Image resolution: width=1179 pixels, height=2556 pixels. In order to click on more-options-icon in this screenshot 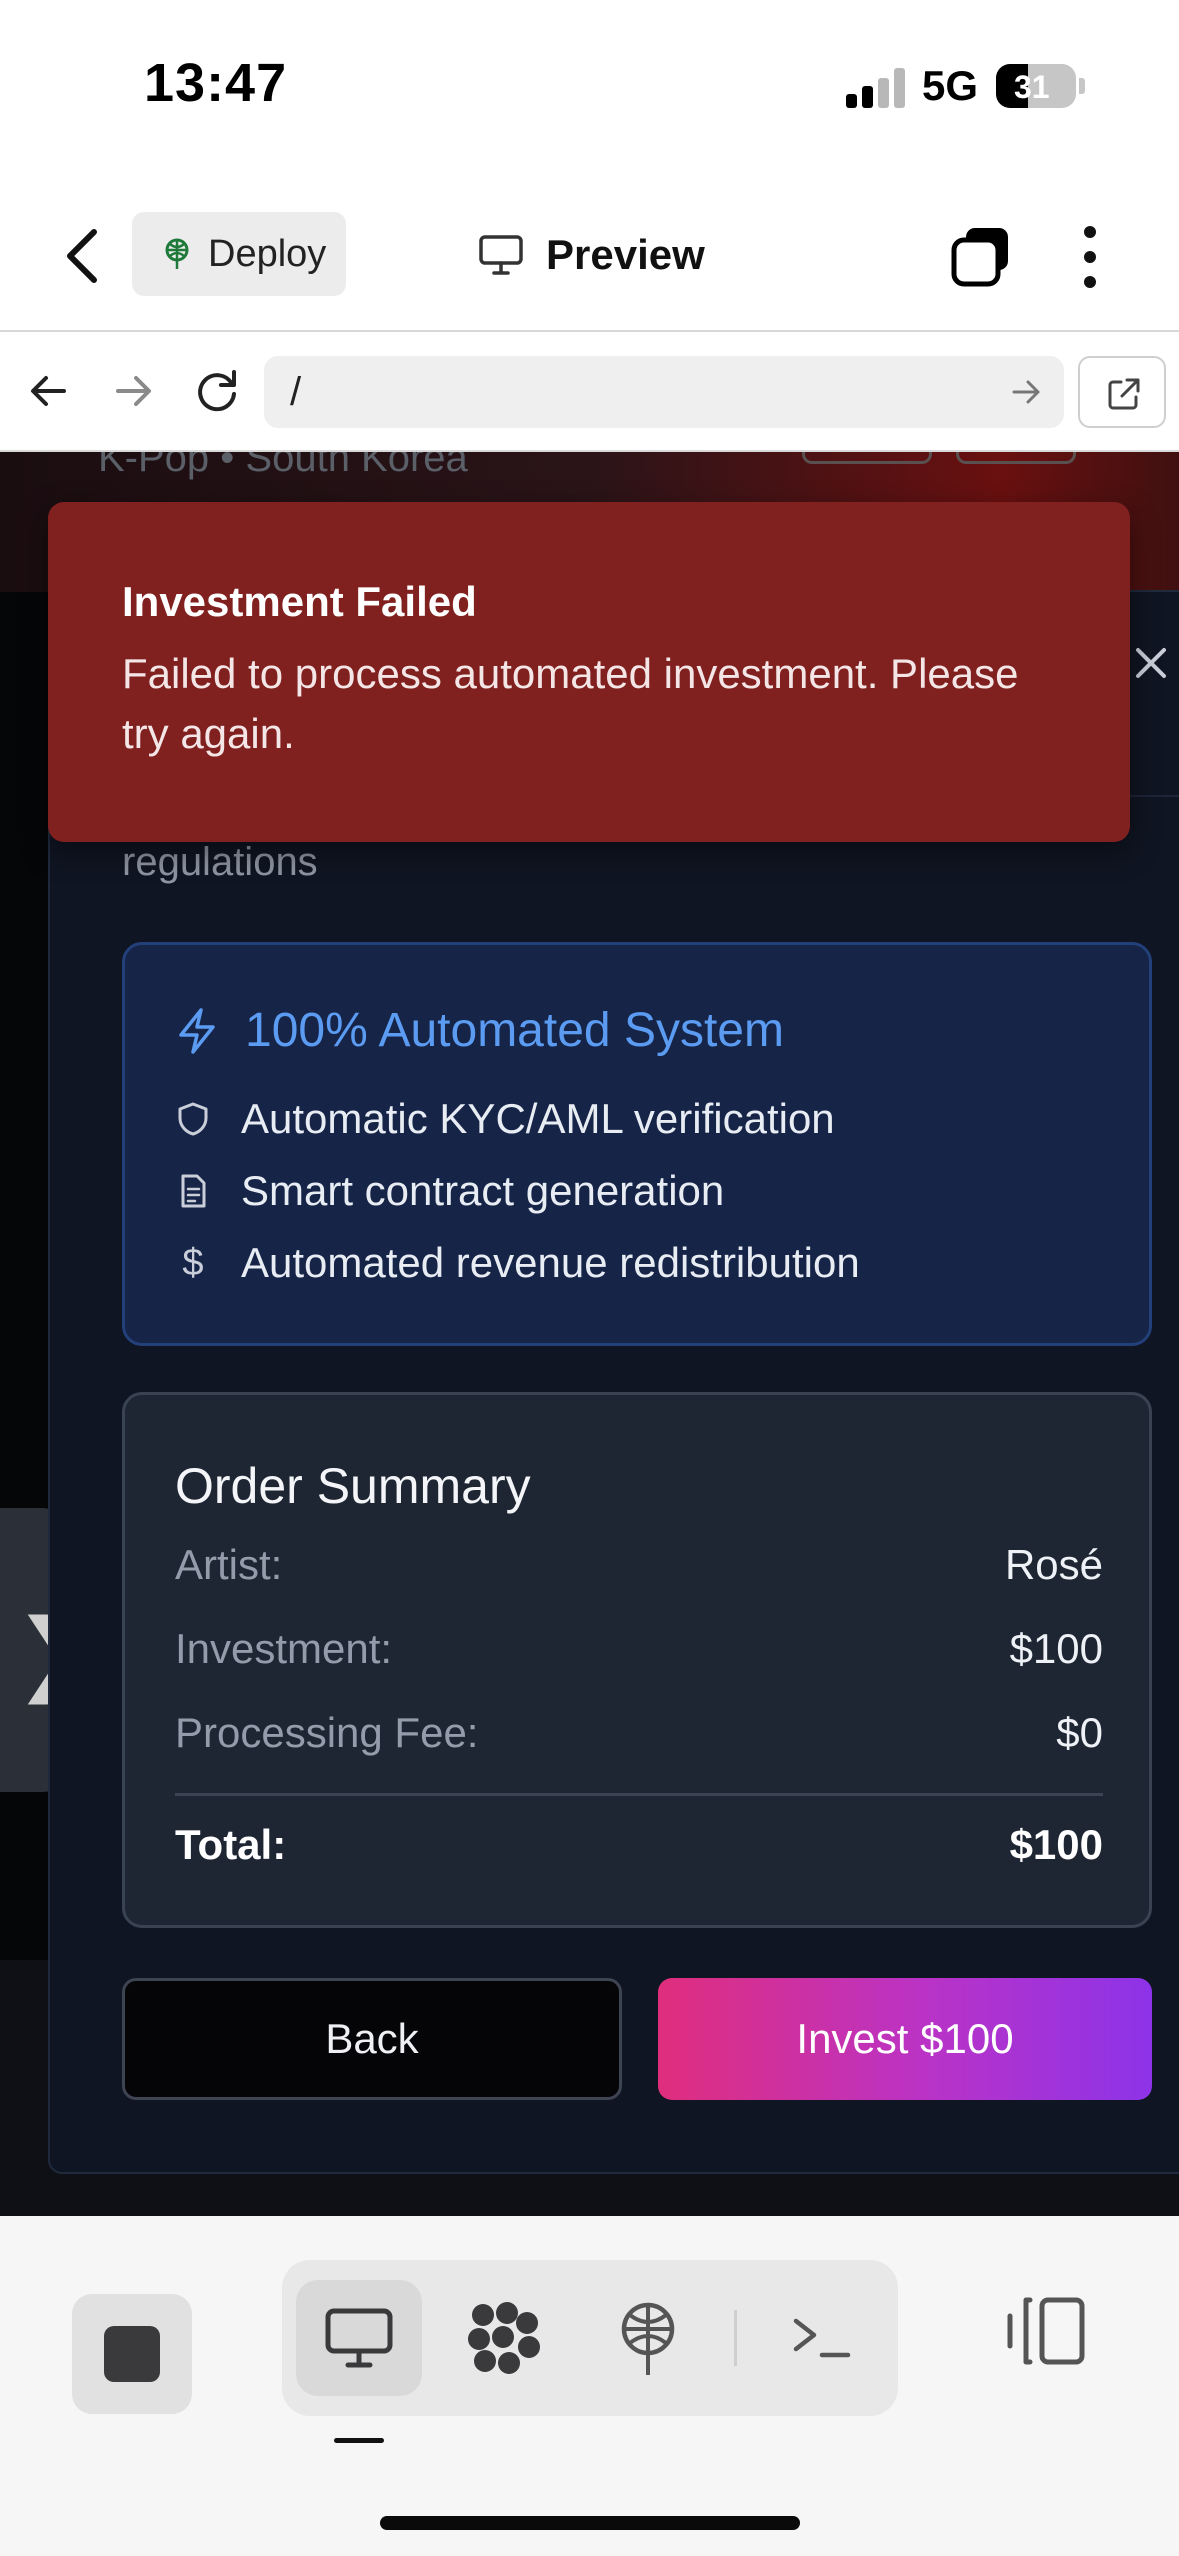, I will do `click(1090, 257)`.